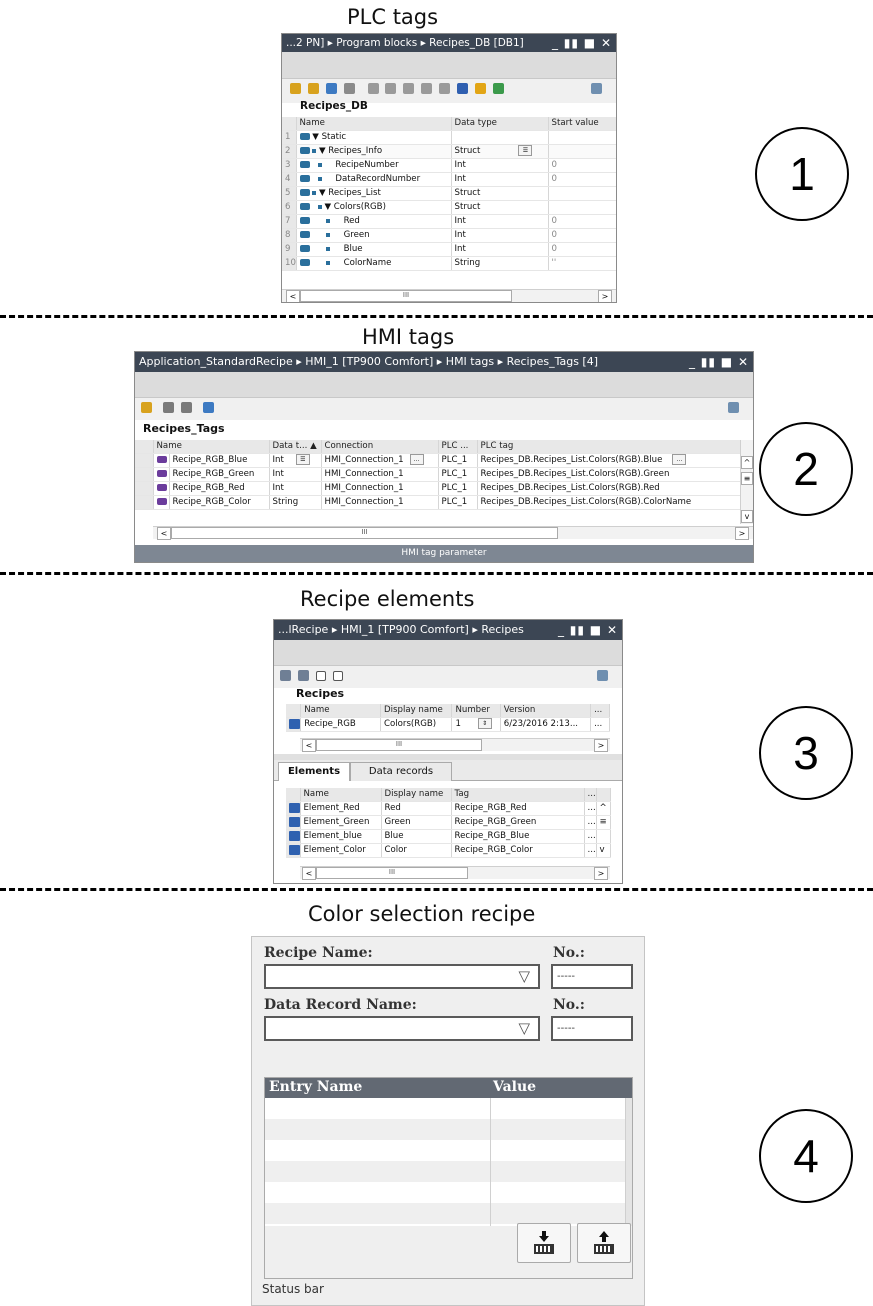 This screenshot has width=873, height=1306. I want to click on element-display-name: Red, so click(416, 808).